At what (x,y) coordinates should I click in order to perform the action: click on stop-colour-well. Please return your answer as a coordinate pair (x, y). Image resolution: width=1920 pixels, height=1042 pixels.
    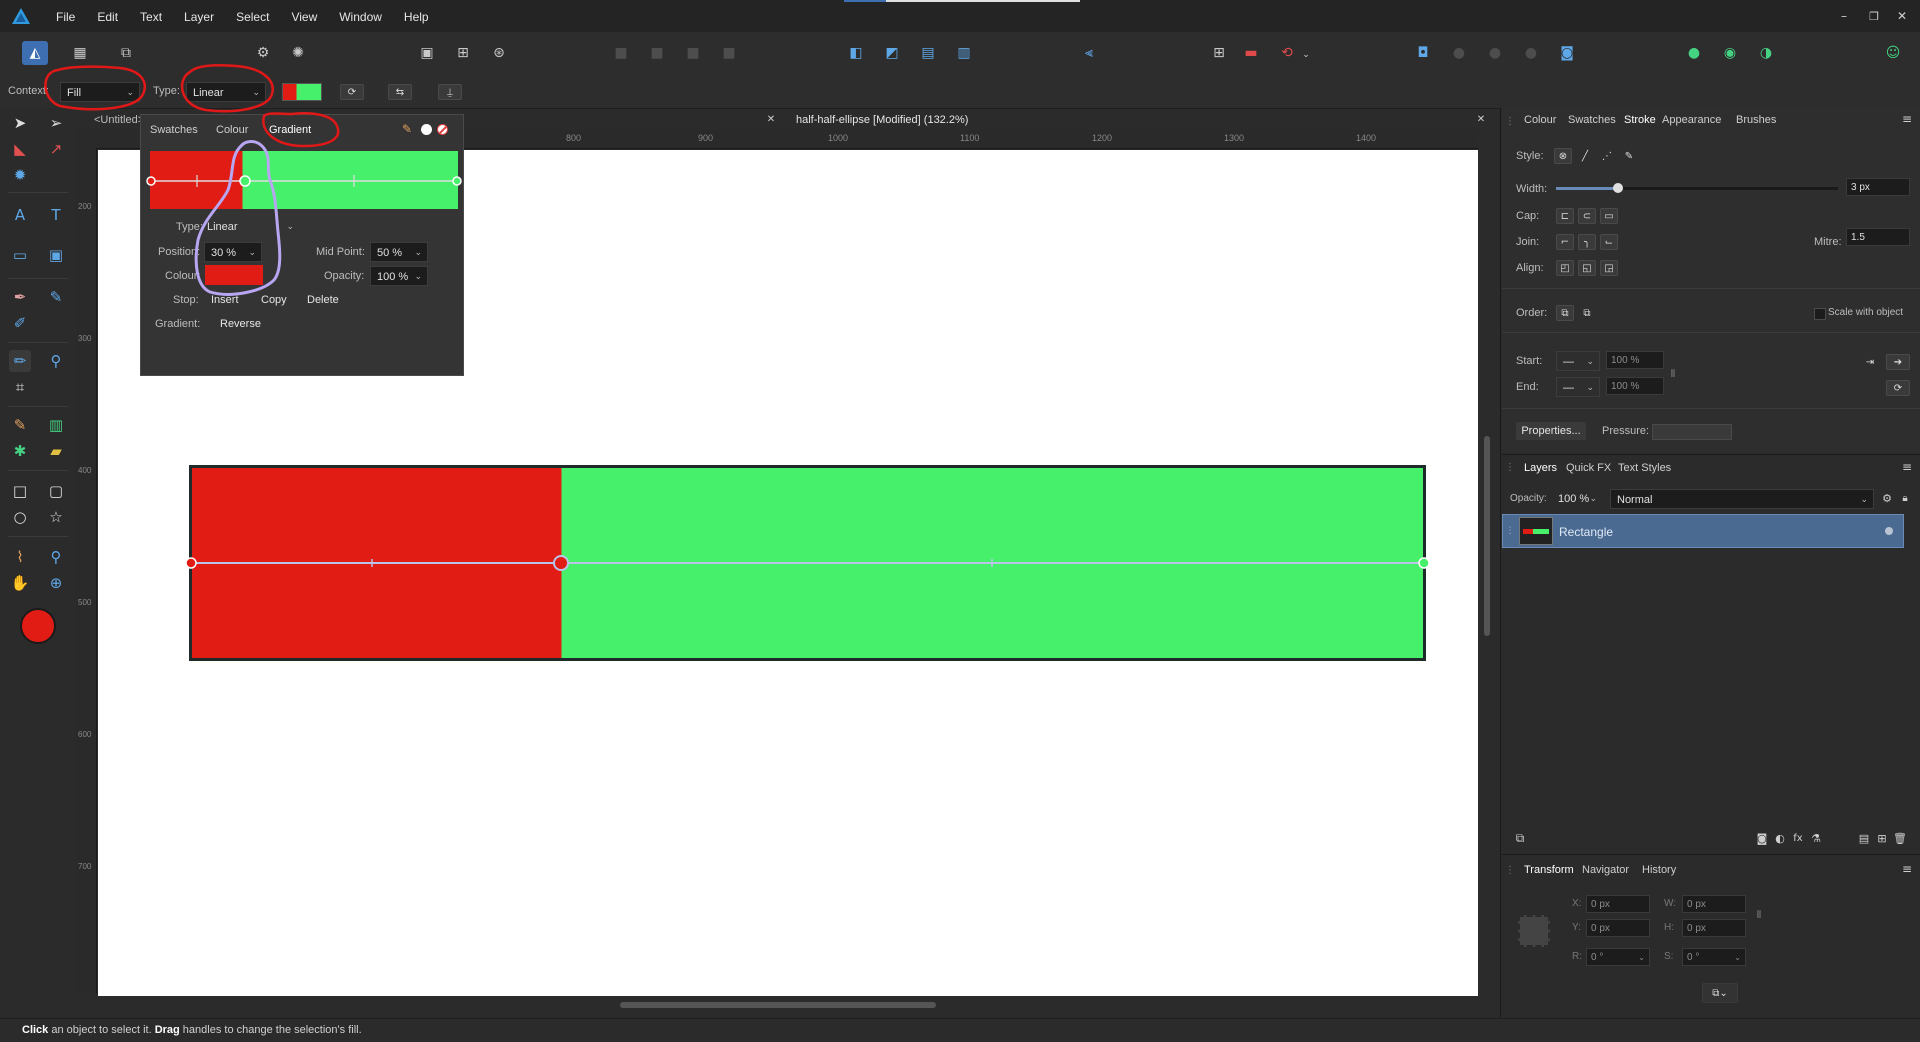
    Looking at the image, I should click on (234, 275).